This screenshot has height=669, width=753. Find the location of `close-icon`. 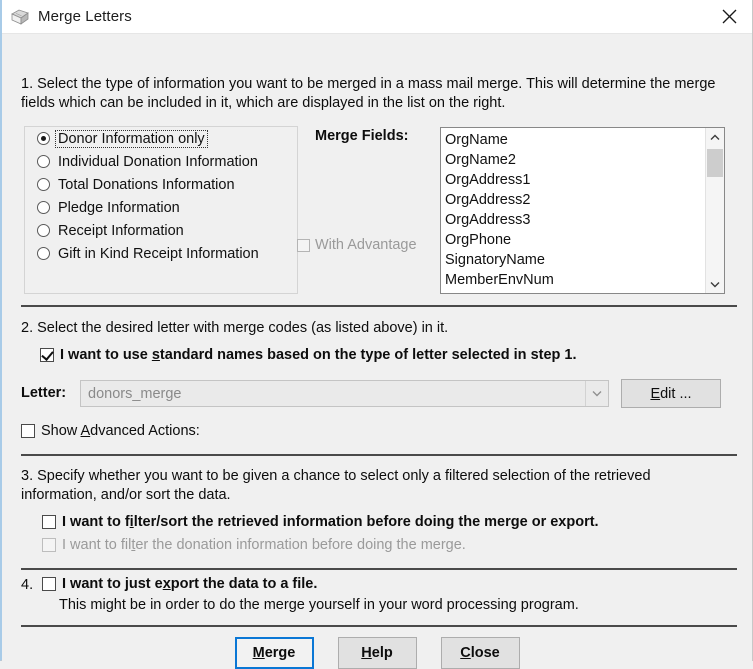

close-icon is located at coordinates (729, 16).